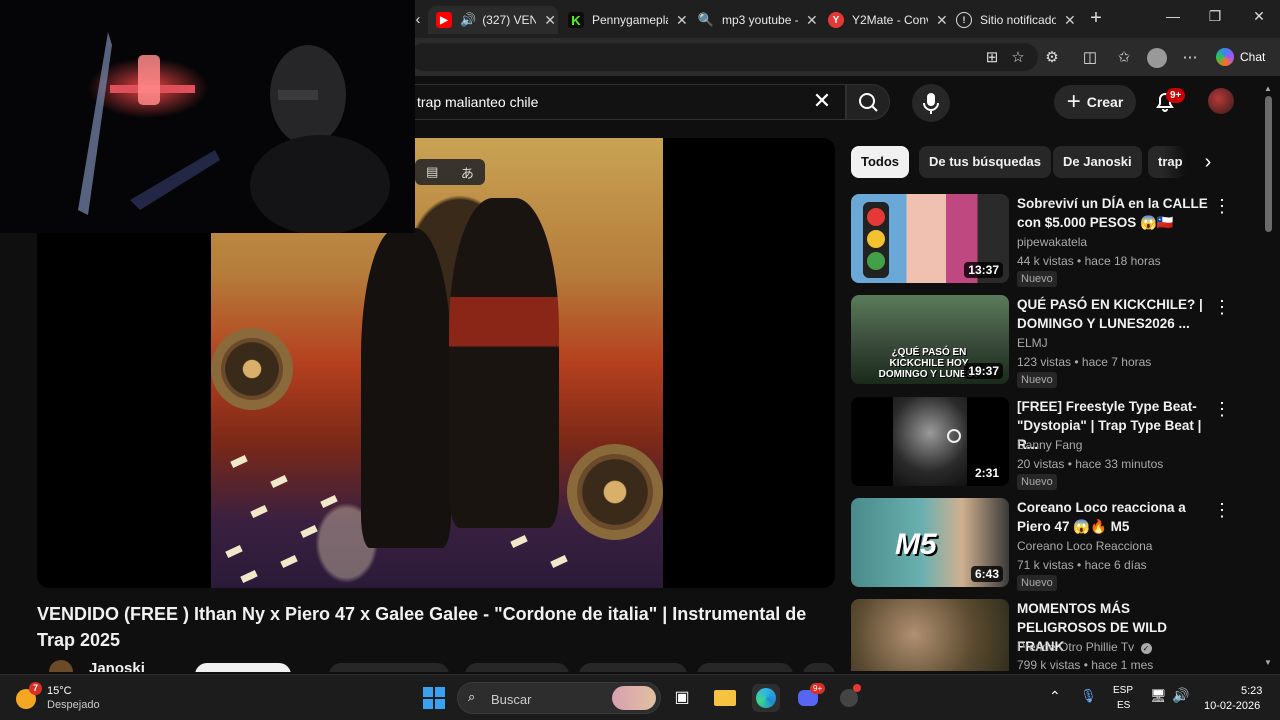 Image resolution: width=1280 pixels, height=720 pixels. What do you see at coordinates (1123, 705) in the screenshot?
I see `input-locale: ES` at bounding box center [1123, 705].